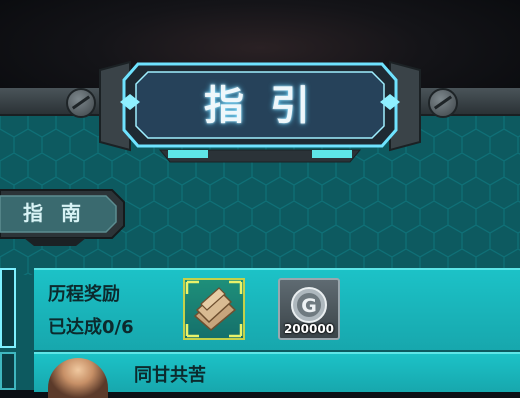 Image resolution: width=520 pixels, height=398 pixels. I want to click on tab-guide-label: 指南, so click(61, 212).